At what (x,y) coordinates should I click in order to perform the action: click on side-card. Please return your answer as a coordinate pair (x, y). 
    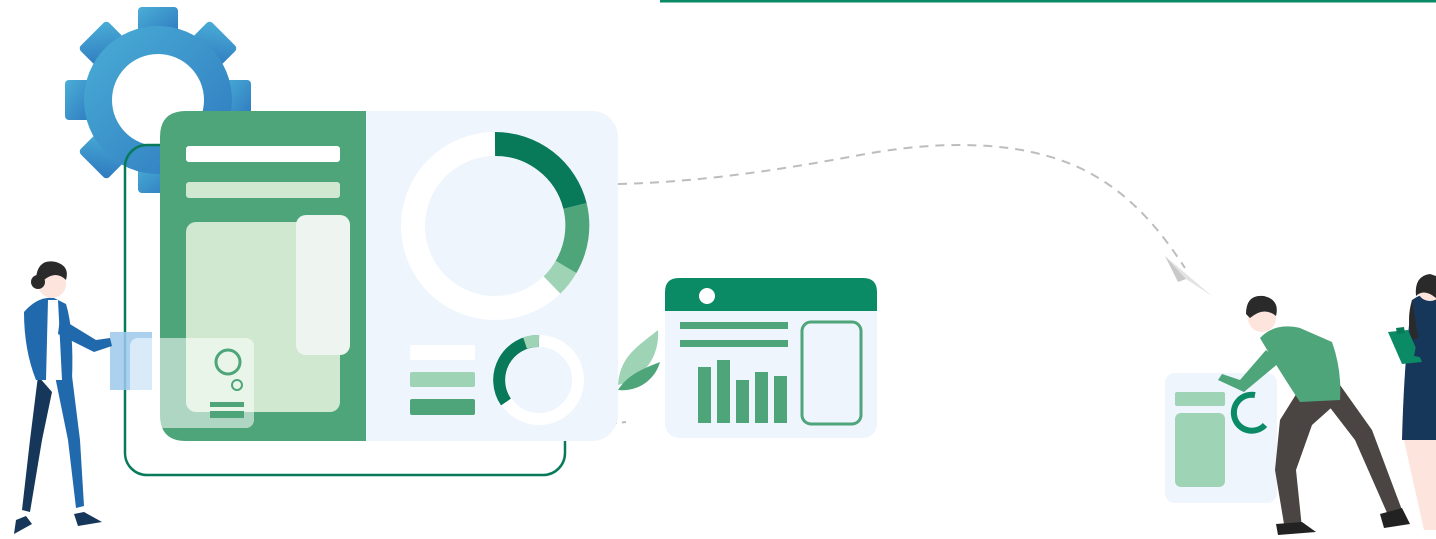
    Looking at the image, I should click on (323, 285).